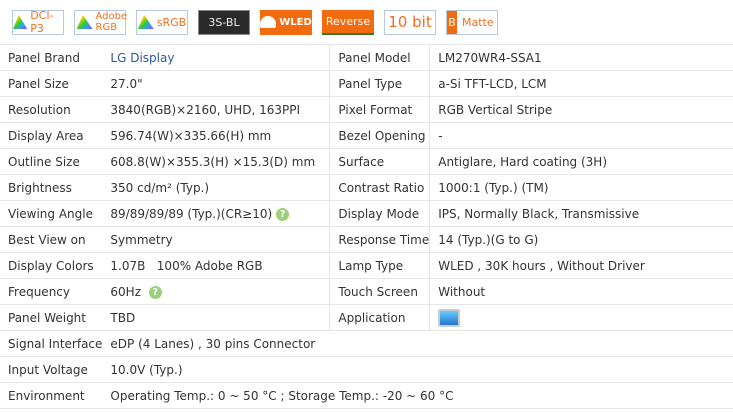 This screenshot has height=412, width=733. What do you see at coordinates (51, 317) in the screenshot?
I see `spec-label: Panel Weight` at bounding box center [51, 317].